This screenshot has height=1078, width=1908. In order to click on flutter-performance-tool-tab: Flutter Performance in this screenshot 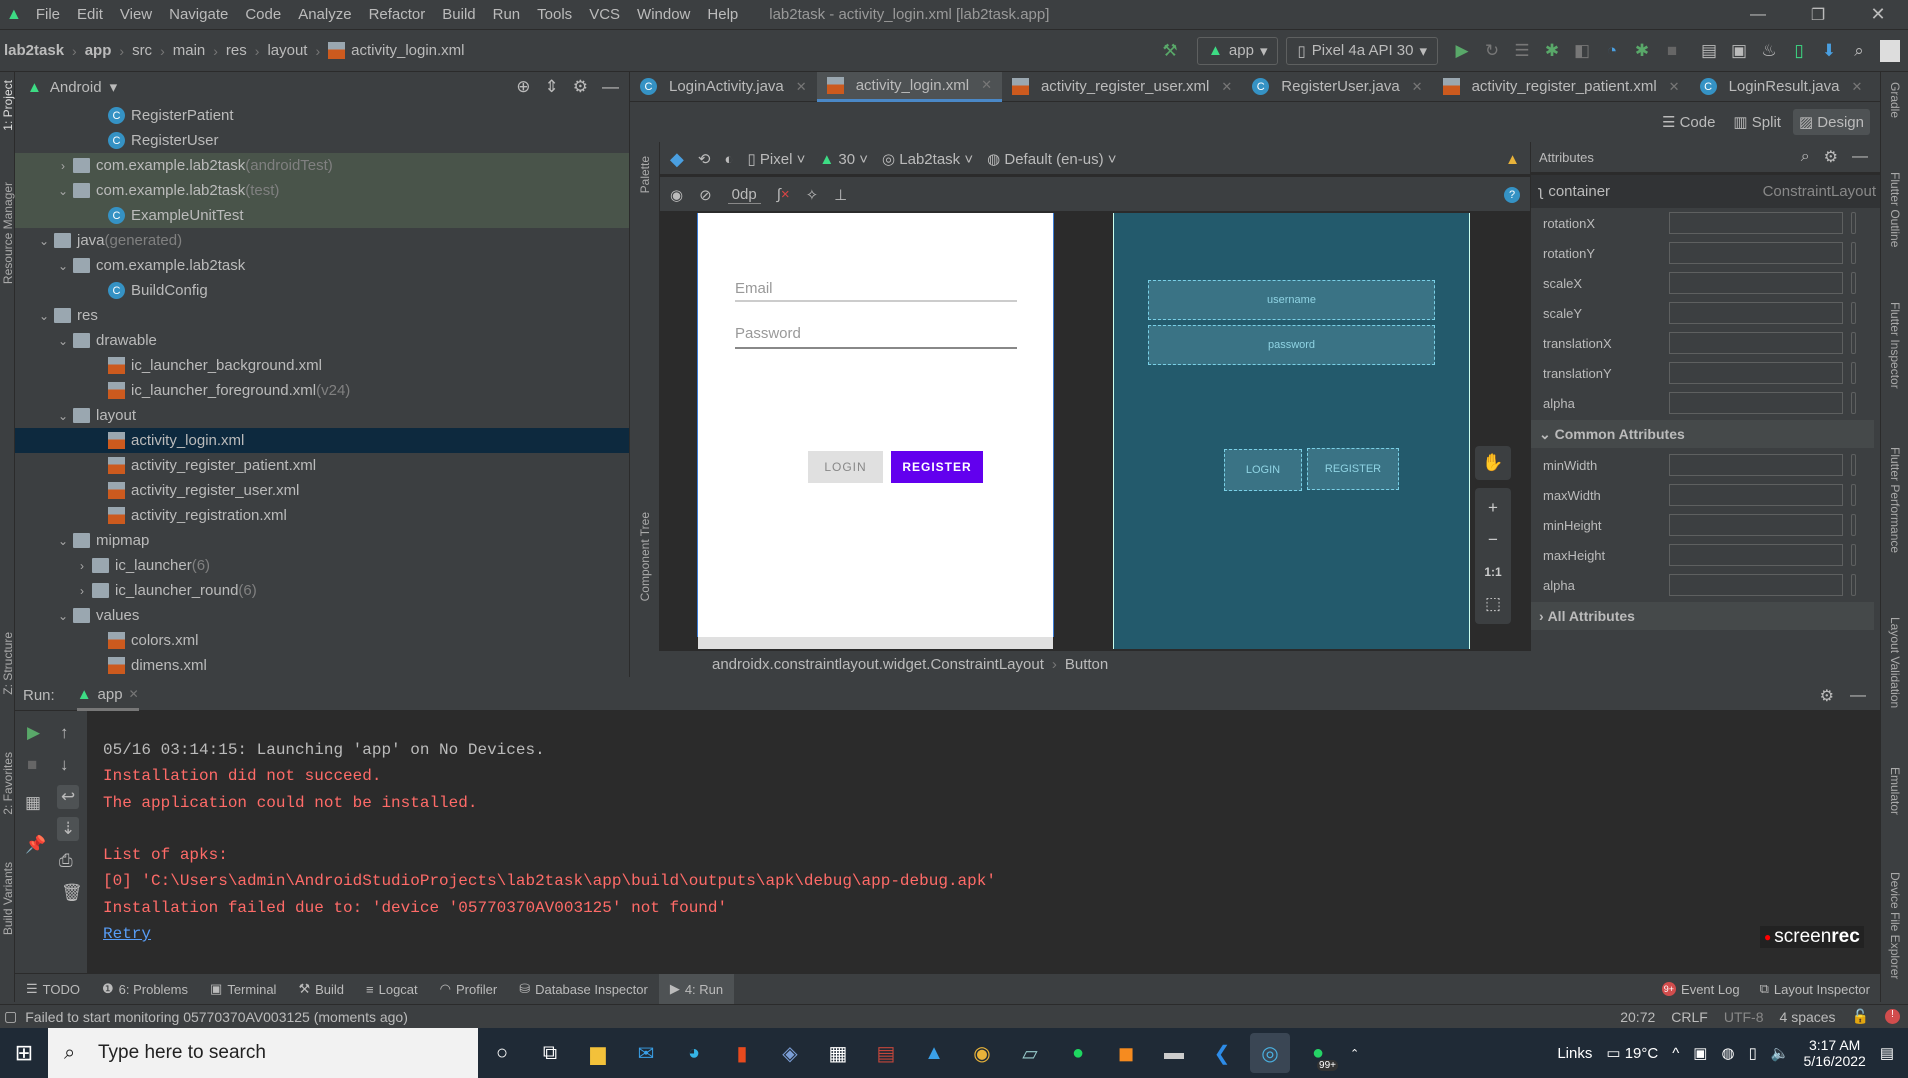, I will do `click(1895, 500)`.